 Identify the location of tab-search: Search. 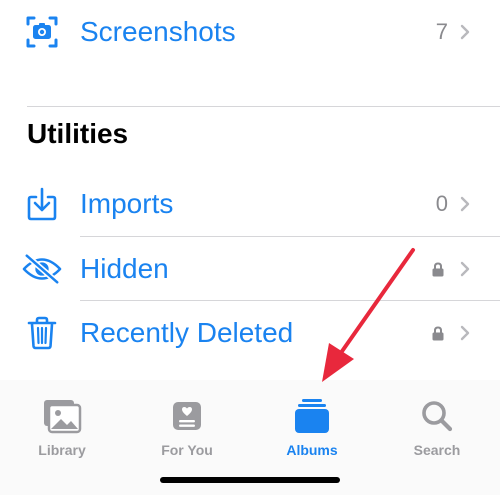
(437, 431).